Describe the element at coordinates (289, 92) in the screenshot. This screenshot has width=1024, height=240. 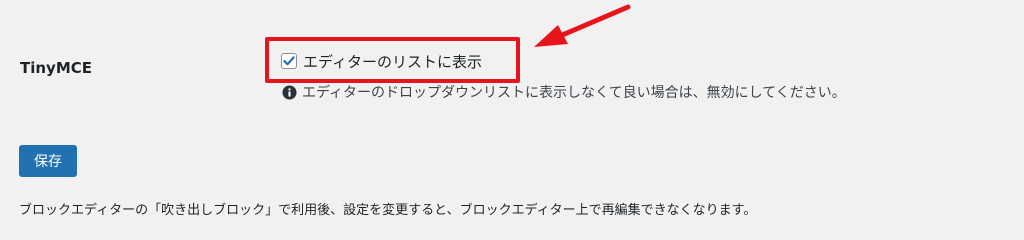
I see `info-icon` at that location.